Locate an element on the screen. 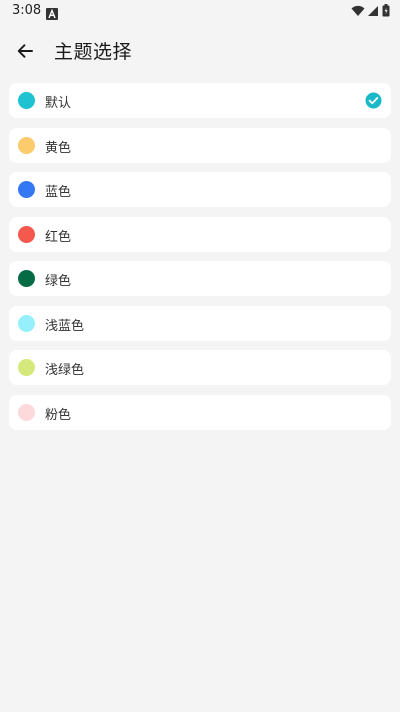 This screenshot has width=400, height=712. status-bar: 3:08 is located at coordinates (200, 12).